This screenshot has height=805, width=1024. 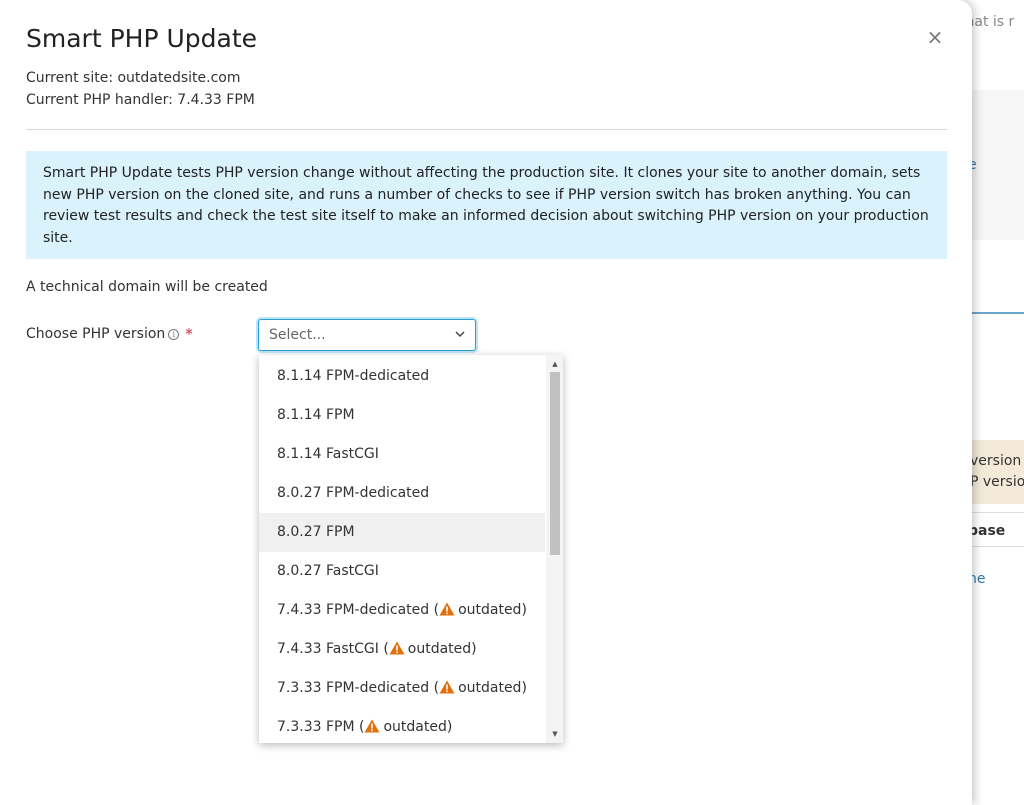 I want to click on dropdown-option: 7.3.33 FPM-dedicated (outdated), so click(x=402, y=688).